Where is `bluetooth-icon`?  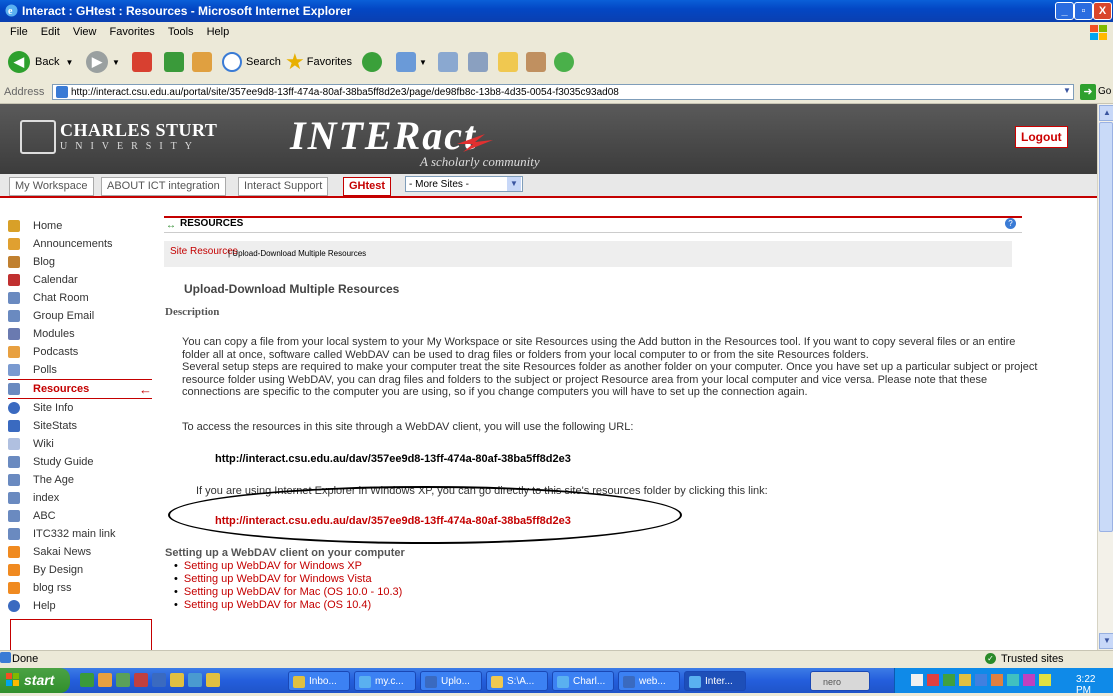
bluetooth-icon is located at coordinates (981, 680).